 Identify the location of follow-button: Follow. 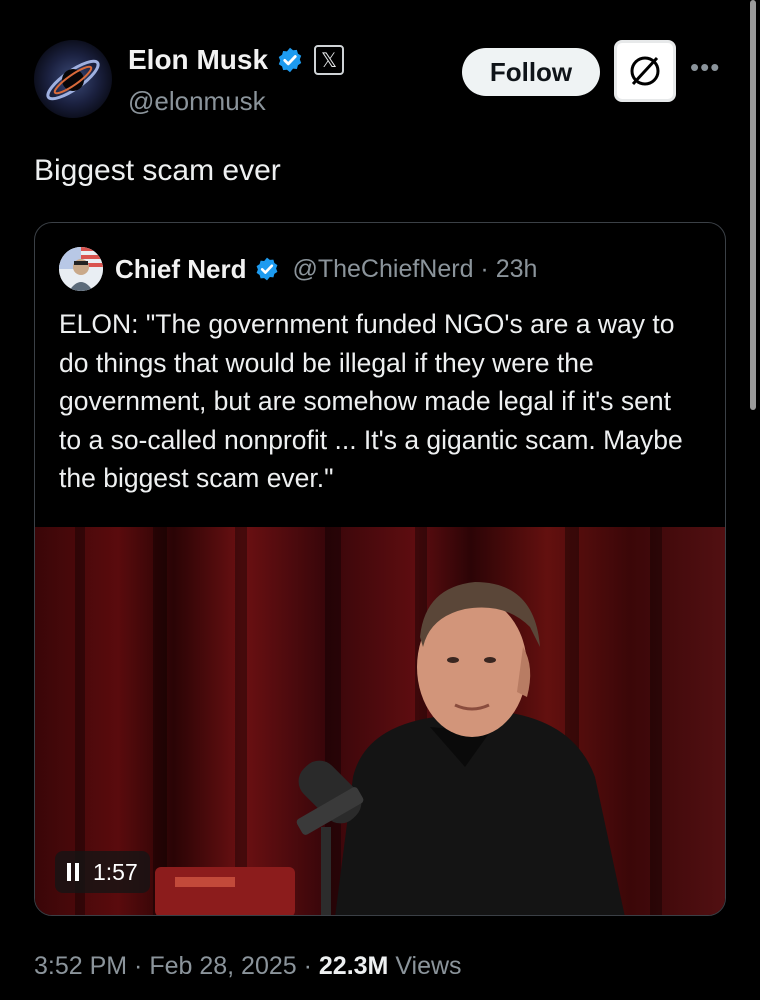
(531, 72).